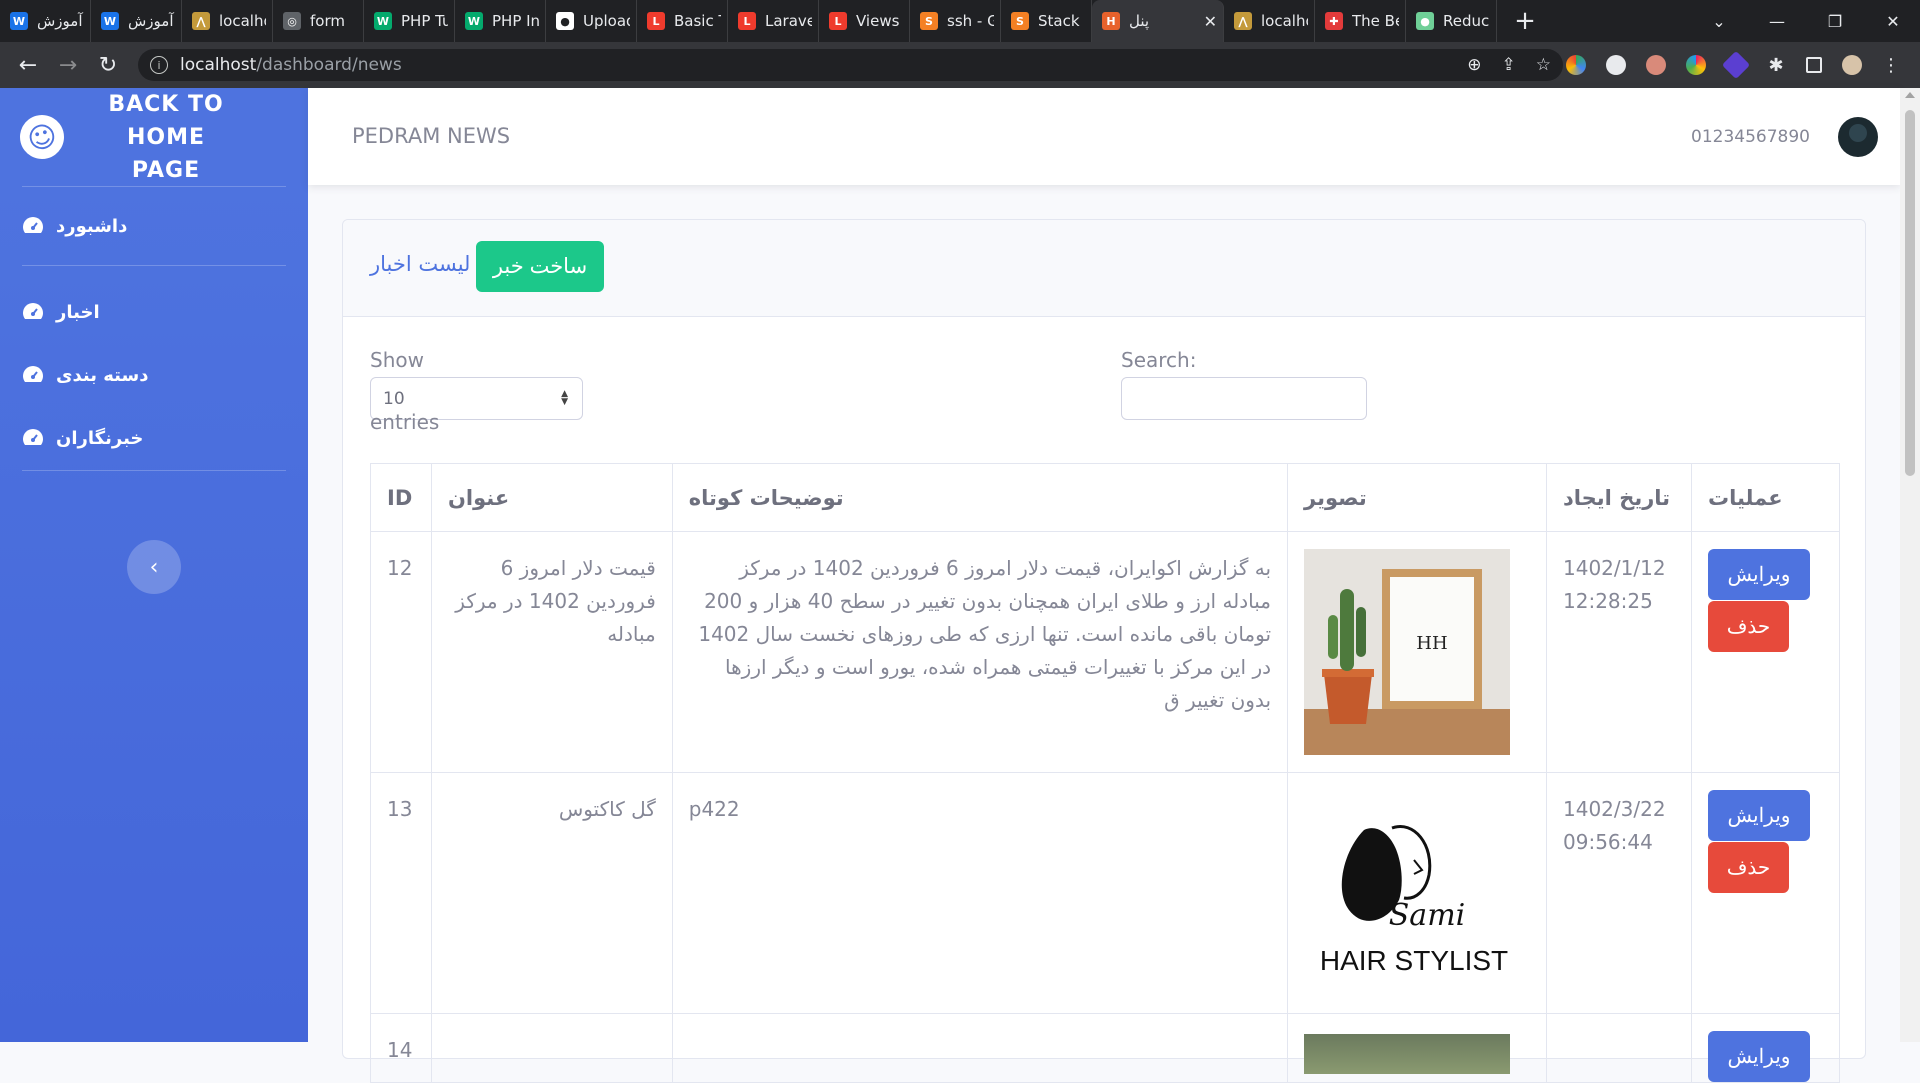 This screenshot has height=1083, width=1920. What do you see at coordinates (154, 312) in the screenshot?
I see `sidebar-item-news: اخبار` at bounding box center [154, 312].